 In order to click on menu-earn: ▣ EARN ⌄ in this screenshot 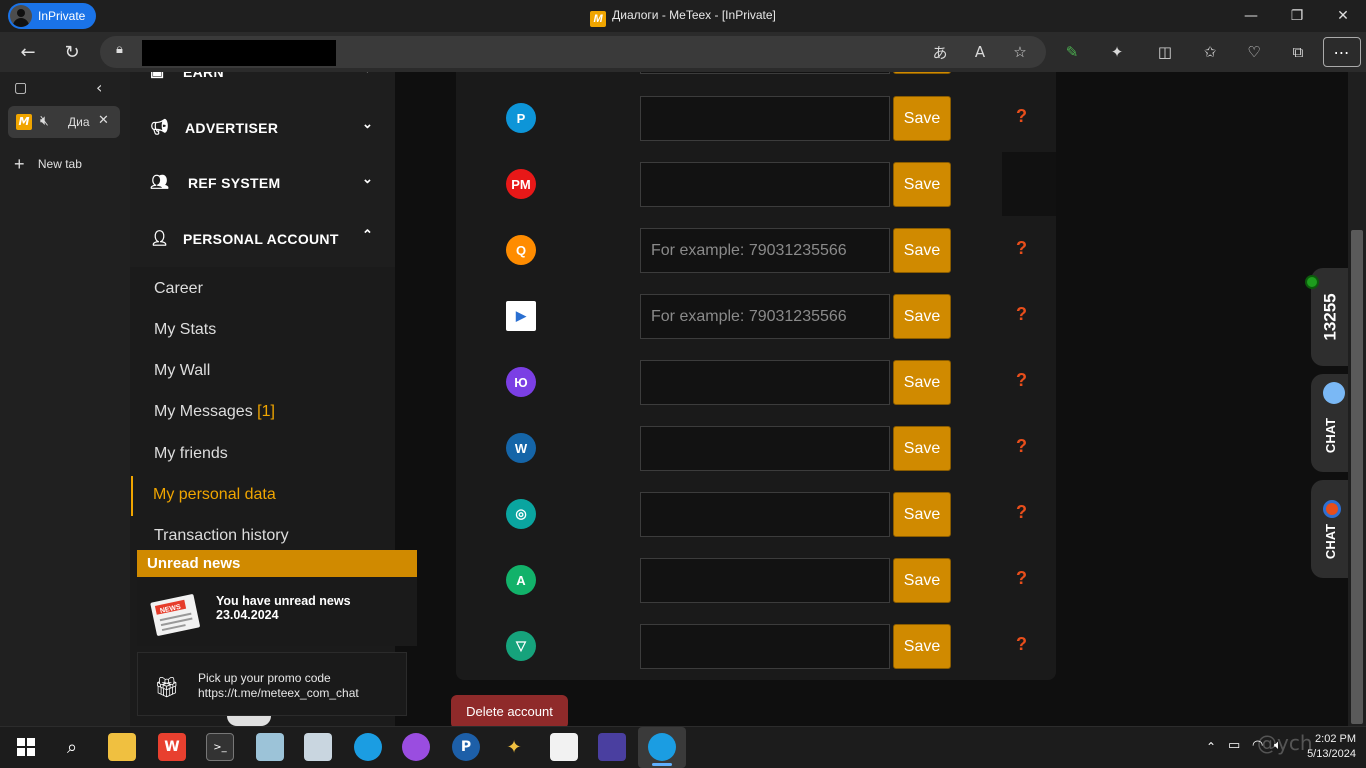, I will do `click(262, 86)`.